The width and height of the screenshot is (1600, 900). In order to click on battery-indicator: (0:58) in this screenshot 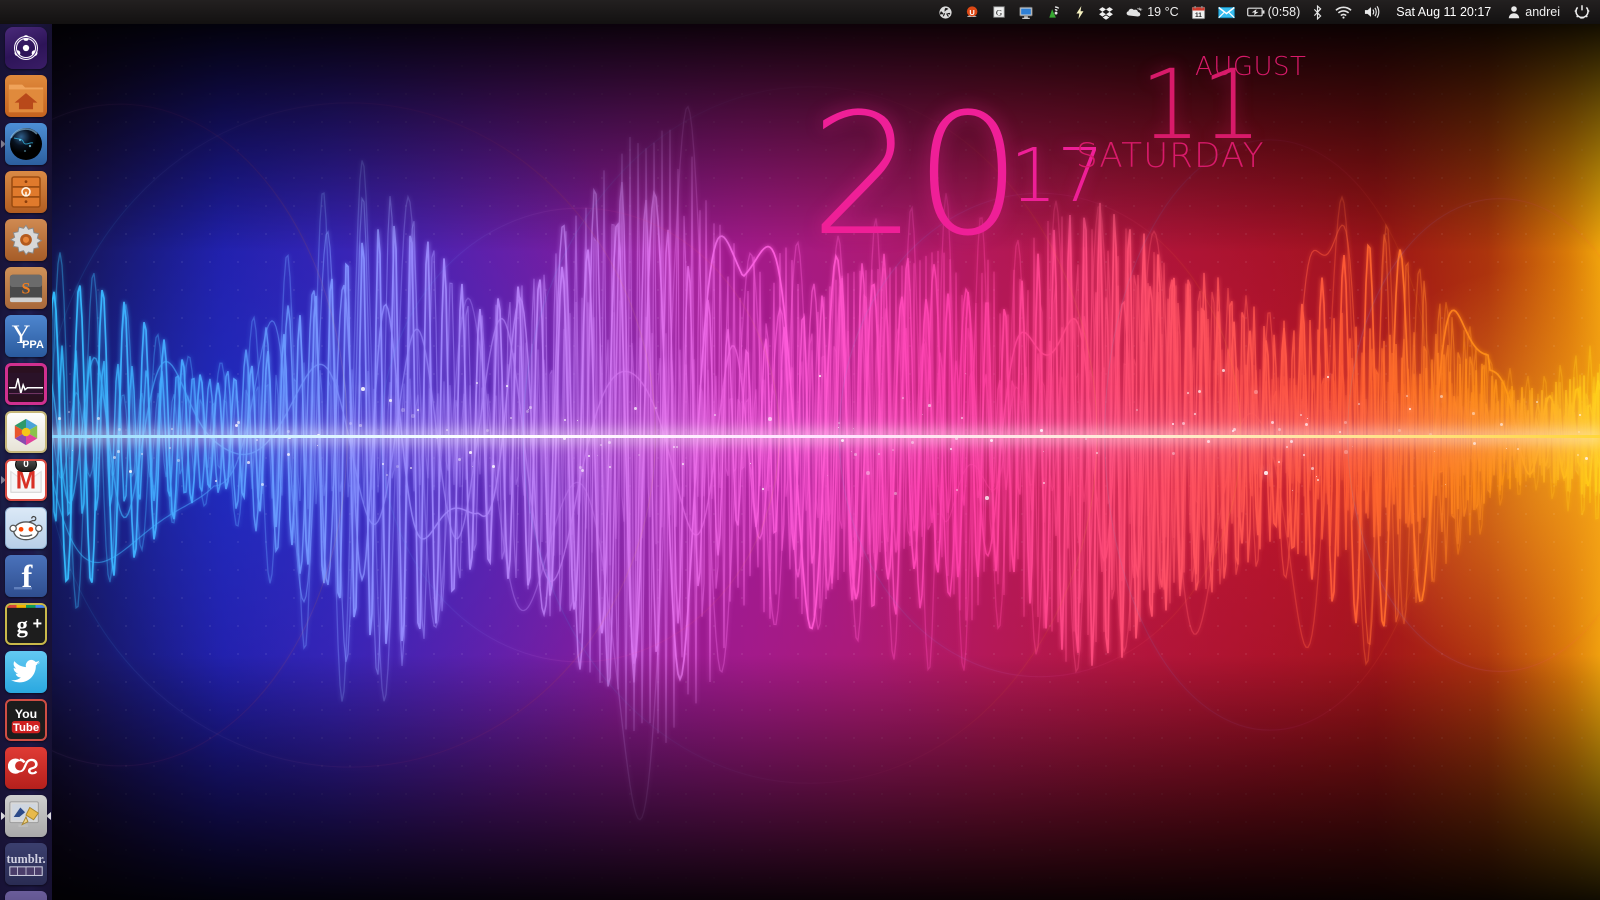, I will do `click(1274, 12)`.